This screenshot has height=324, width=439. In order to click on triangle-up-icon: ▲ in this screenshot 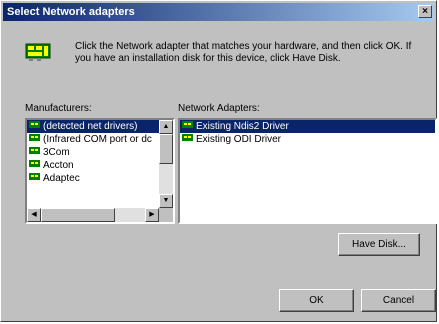, I will do `click(166, 126)`.